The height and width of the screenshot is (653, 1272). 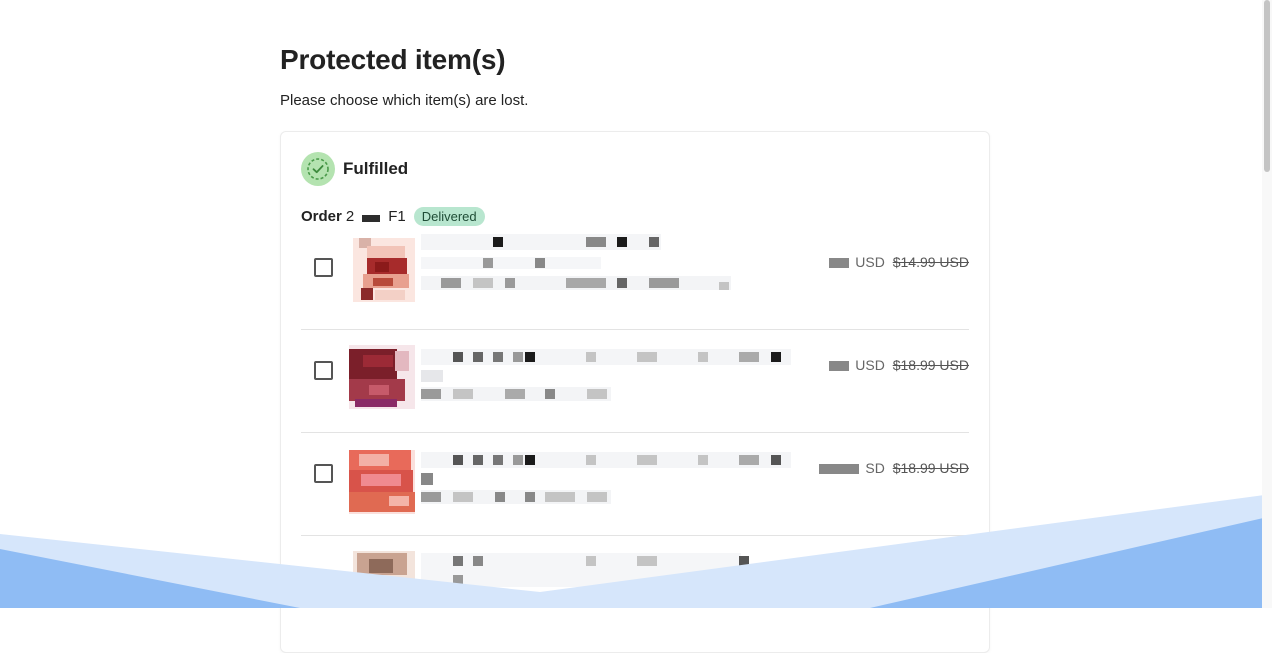 What do you see at coordinates (321, 216) in the screenshot?
I see `order-label: Order` at bounding box center [321, 216].